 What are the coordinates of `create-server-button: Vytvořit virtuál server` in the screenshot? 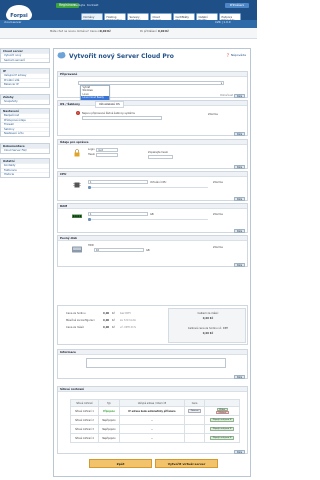 It's located at (186, 463).